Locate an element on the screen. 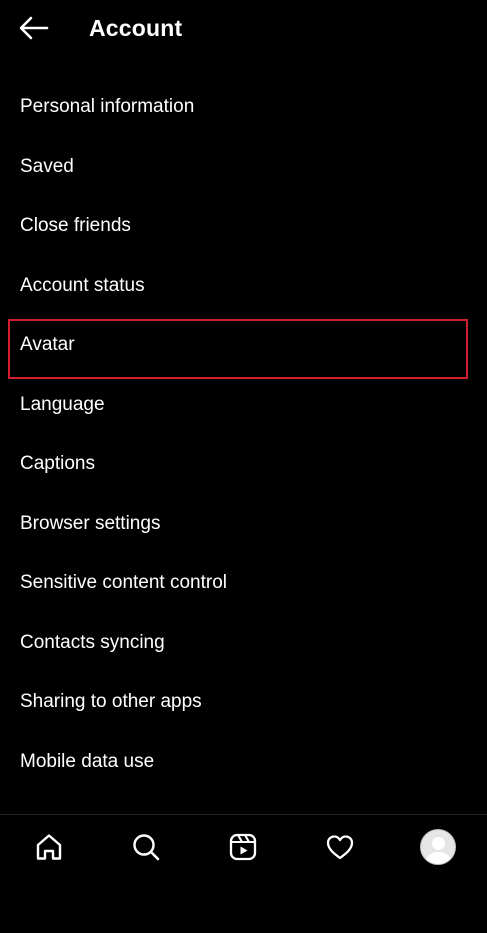  menu-item-label: Captions is located at coordinates (57, 463).